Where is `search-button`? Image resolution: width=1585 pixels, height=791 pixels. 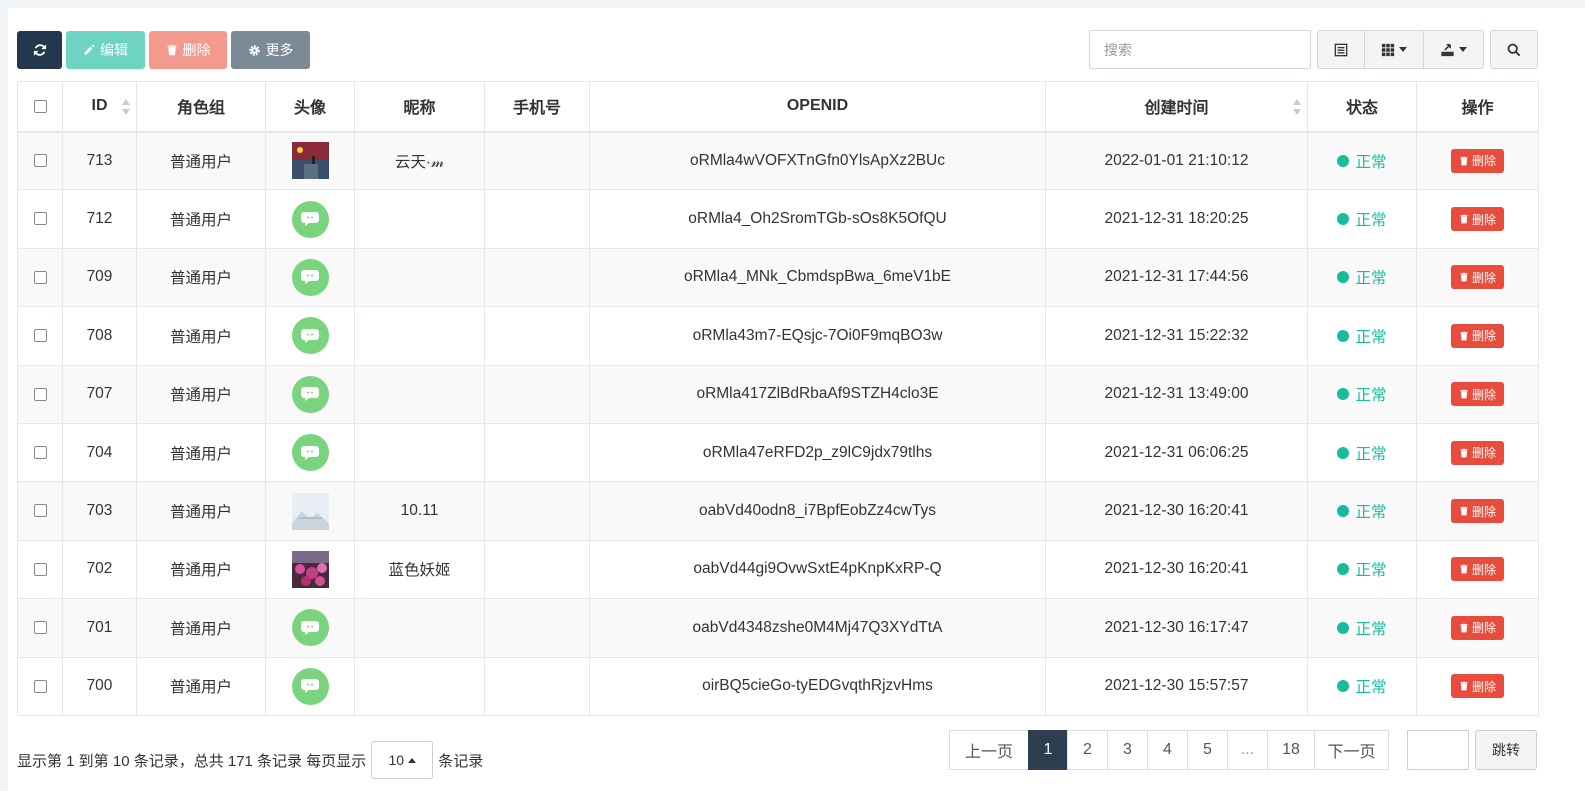 search-button is located at coordinates (1514, 49).